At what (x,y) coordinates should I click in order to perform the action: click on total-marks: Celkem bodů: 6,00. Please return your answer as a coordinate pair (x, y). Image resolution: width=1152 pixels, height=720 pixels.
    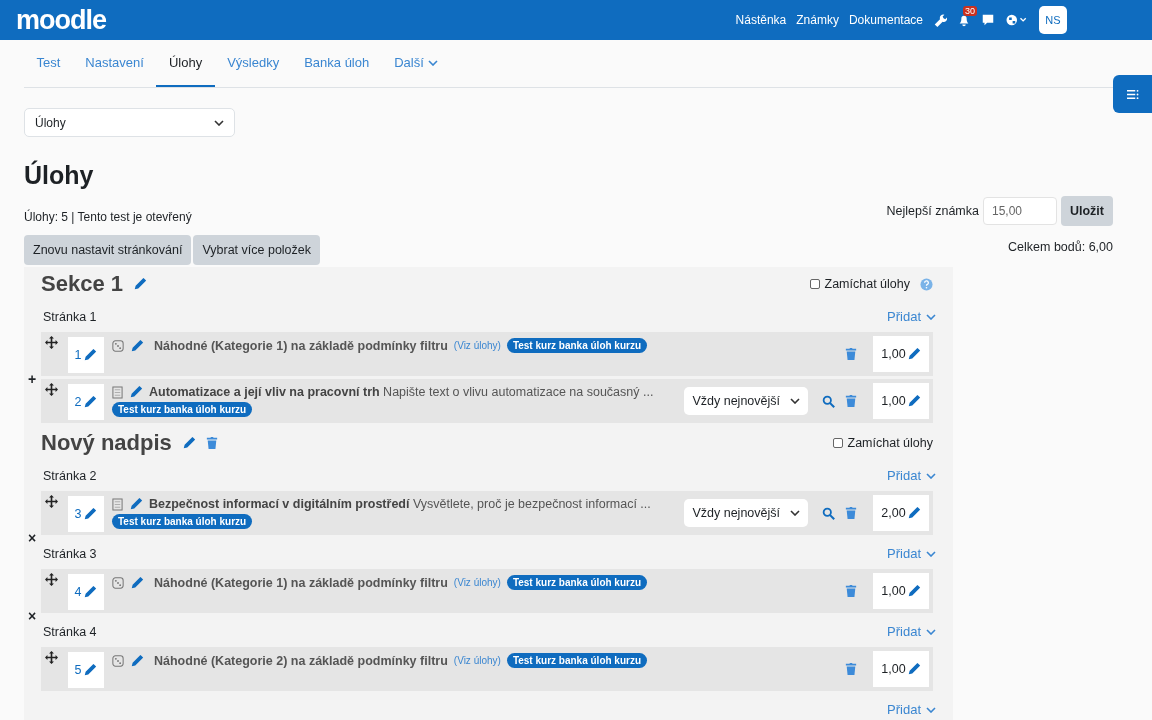
    Looking at the image, I should click on (1060, 247).